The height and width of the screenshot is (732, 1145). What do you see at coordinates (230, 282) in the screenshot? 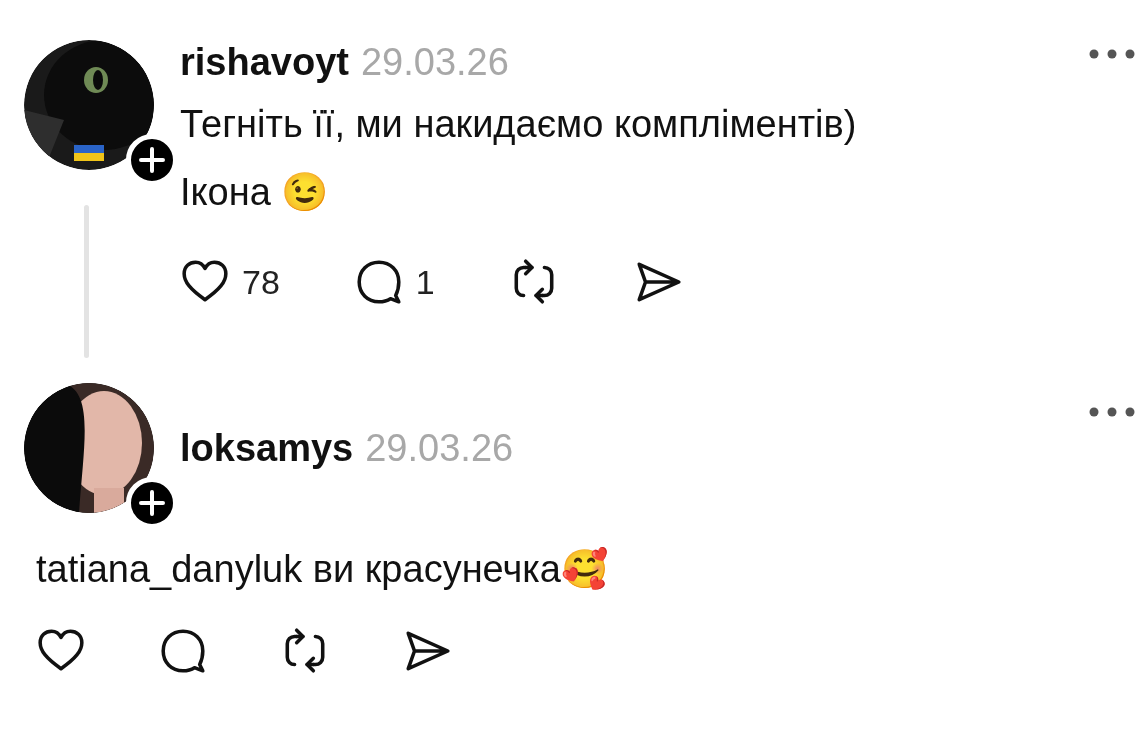
I see `like-button: 78` at bounding box center [230, 282].